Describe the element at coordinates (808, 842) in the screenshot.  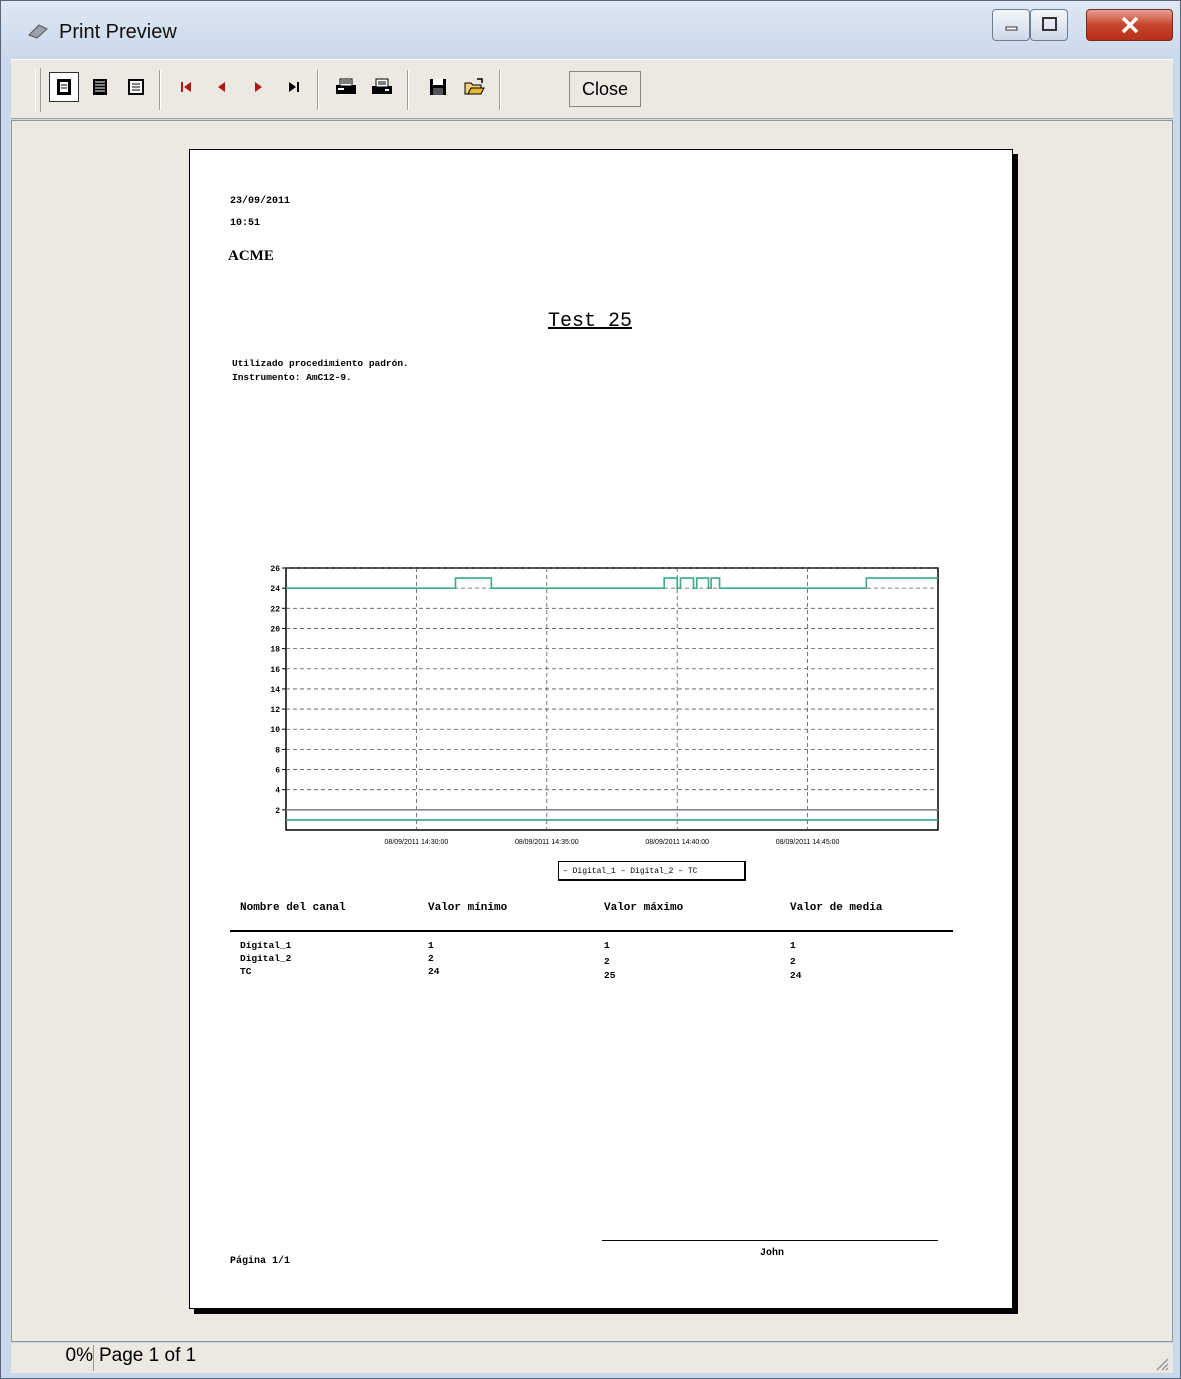
I see `x-tick-label: 08/09/2011 14:45:00` at that location.